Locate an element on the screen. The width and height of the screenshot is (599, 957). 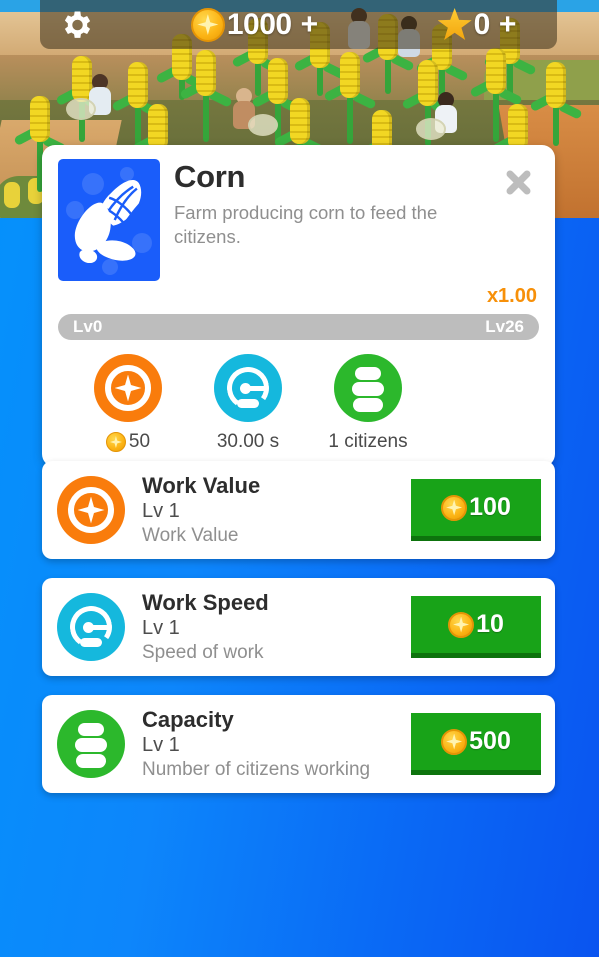
stat-capacity: 1 citizens is located at coordinates (368, 403).